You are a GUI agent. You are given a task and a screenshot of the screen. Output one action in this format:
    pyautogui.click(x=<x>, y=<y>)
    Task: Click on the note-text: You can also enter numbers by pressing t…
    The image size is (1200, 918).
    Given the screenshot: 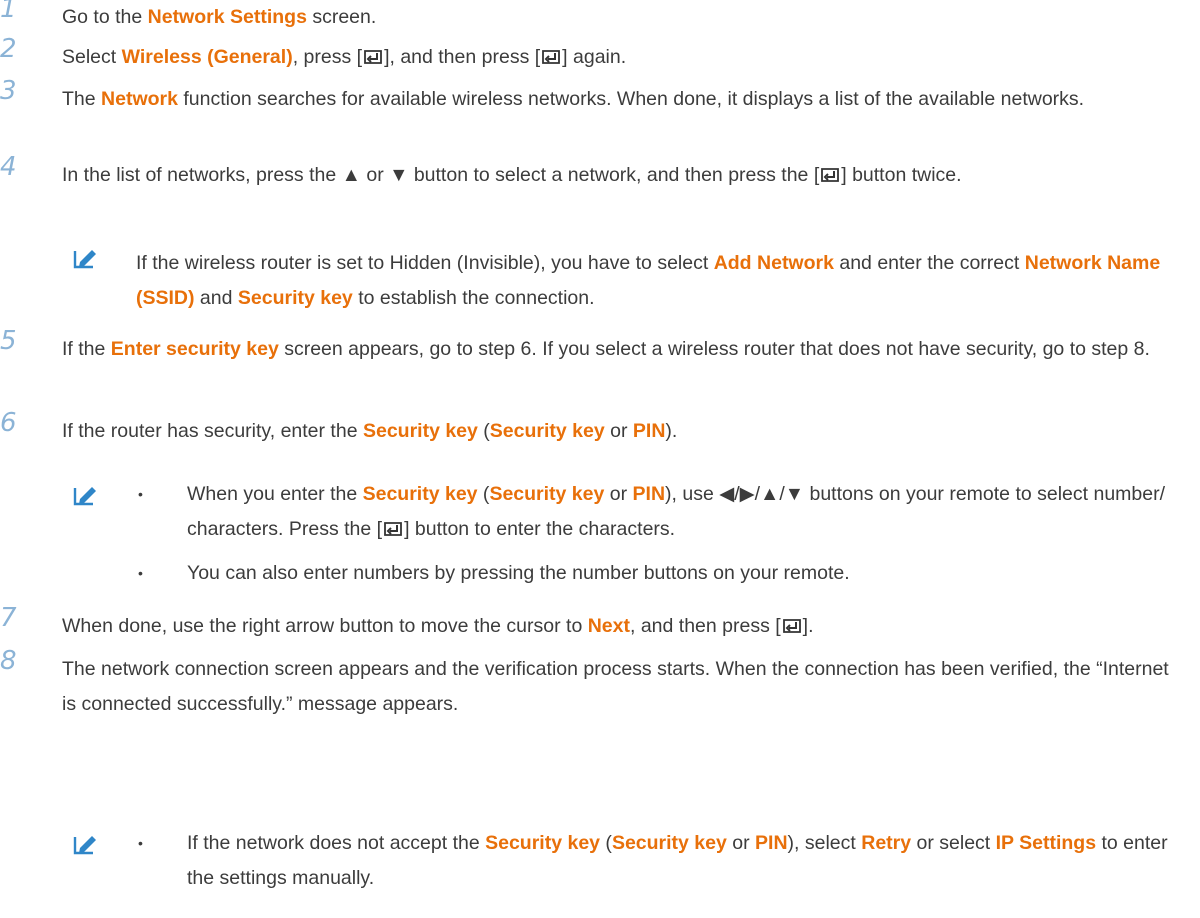 What is the action you would take?
    pyautogui.click(x=518, y=573)
    